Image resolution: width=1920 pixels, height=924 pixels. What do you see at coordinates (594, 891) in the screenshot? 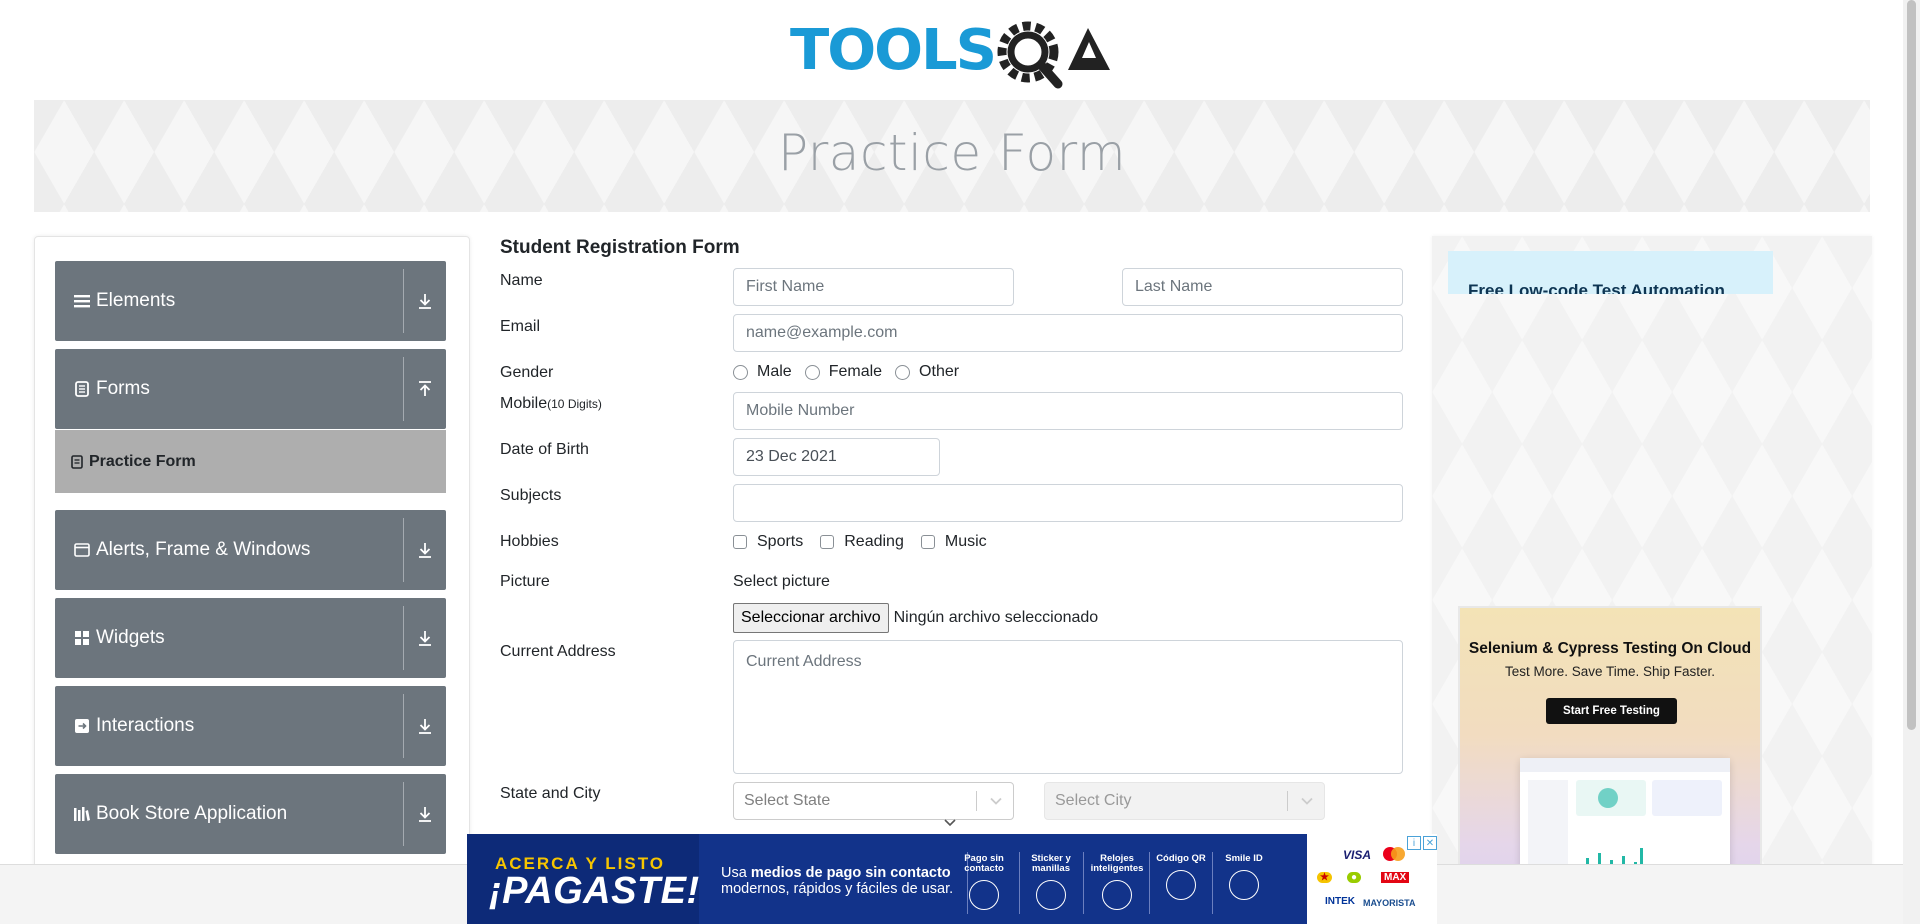
I see `ad-headline: ¡PAGASTE!` at bounding box center [594, 891].